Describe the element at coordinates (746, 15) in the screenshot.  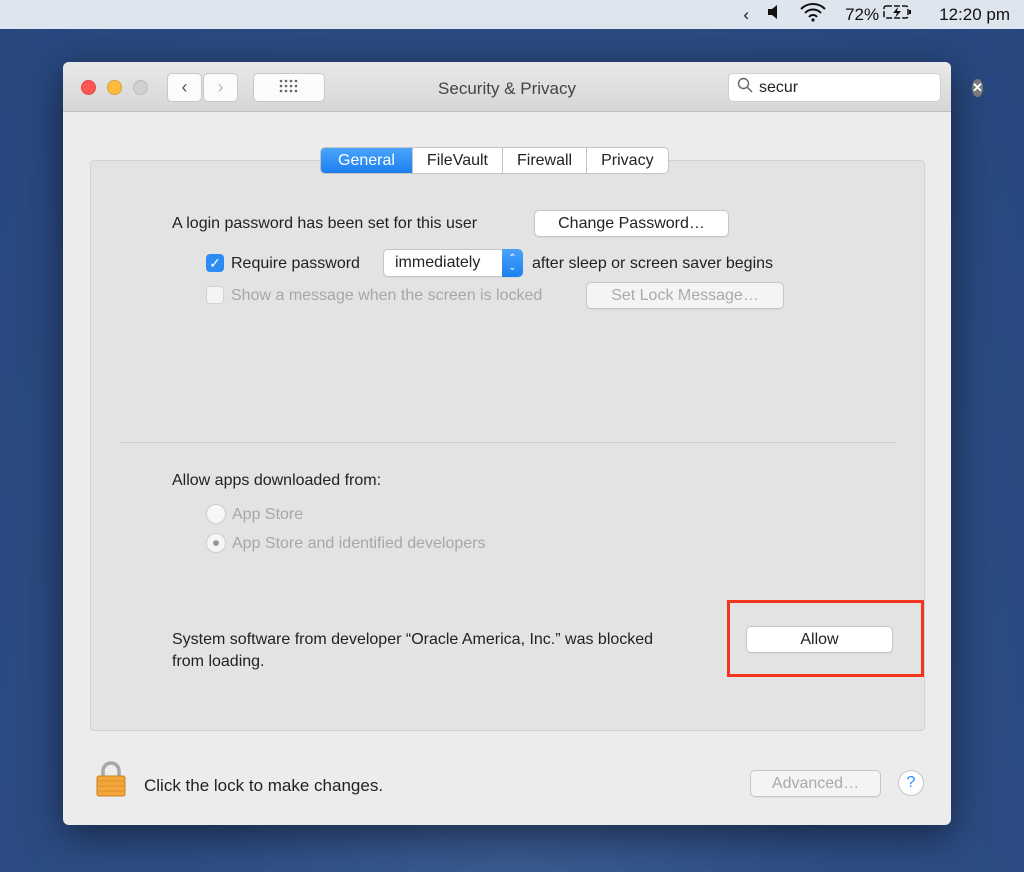
I see `chevron-left-icon: ‹` at that location.